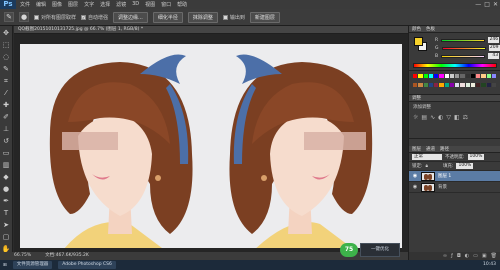  I want to click on tab-color: 颜色, so click(416, 29).